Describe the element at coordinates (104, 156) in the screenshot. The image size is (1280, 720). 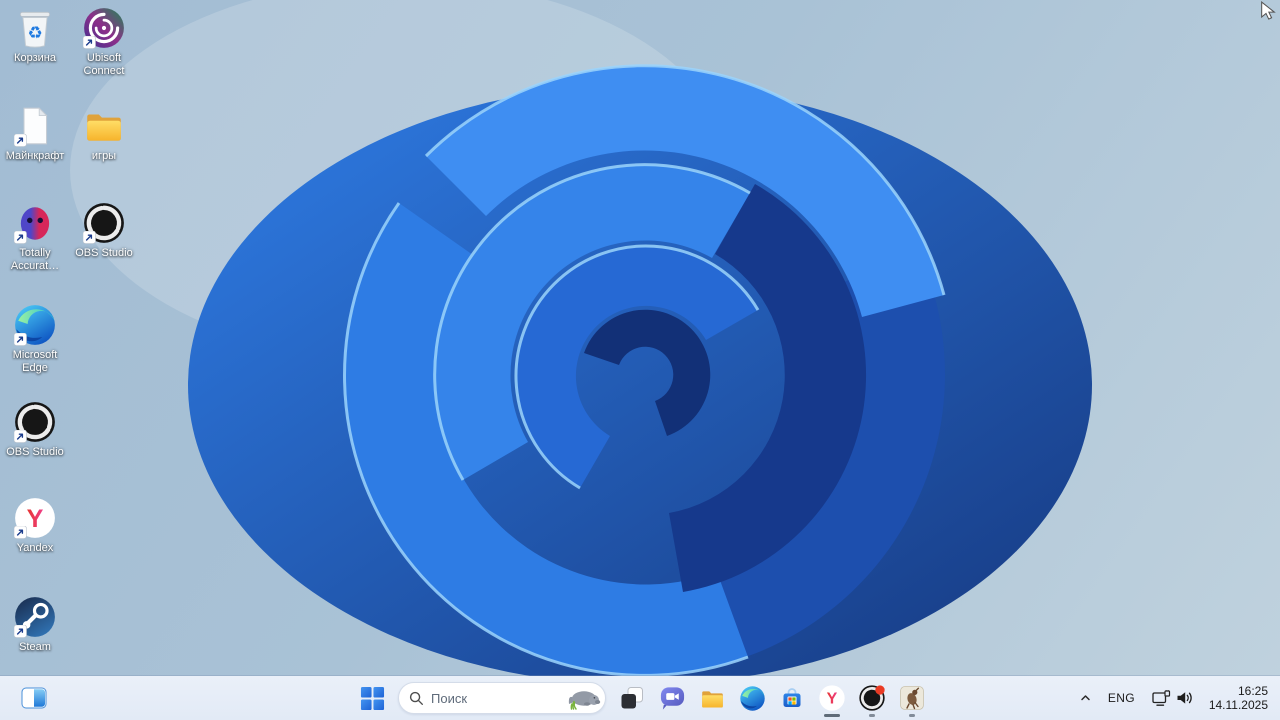
I see `desktop-icon-label: игры` at that location.